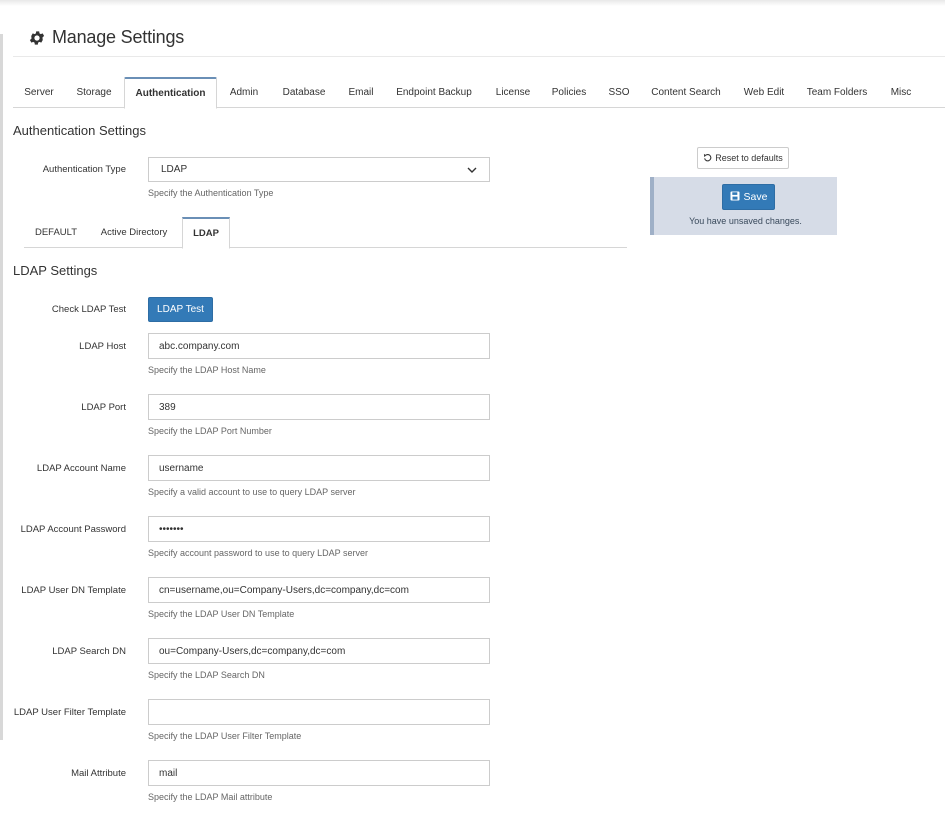 This screenshot has width=945, height=820. Describe the element at coordinates (55, 270) in the screenshot. I see `ldap-section-title: LDAP Settings` at that location.